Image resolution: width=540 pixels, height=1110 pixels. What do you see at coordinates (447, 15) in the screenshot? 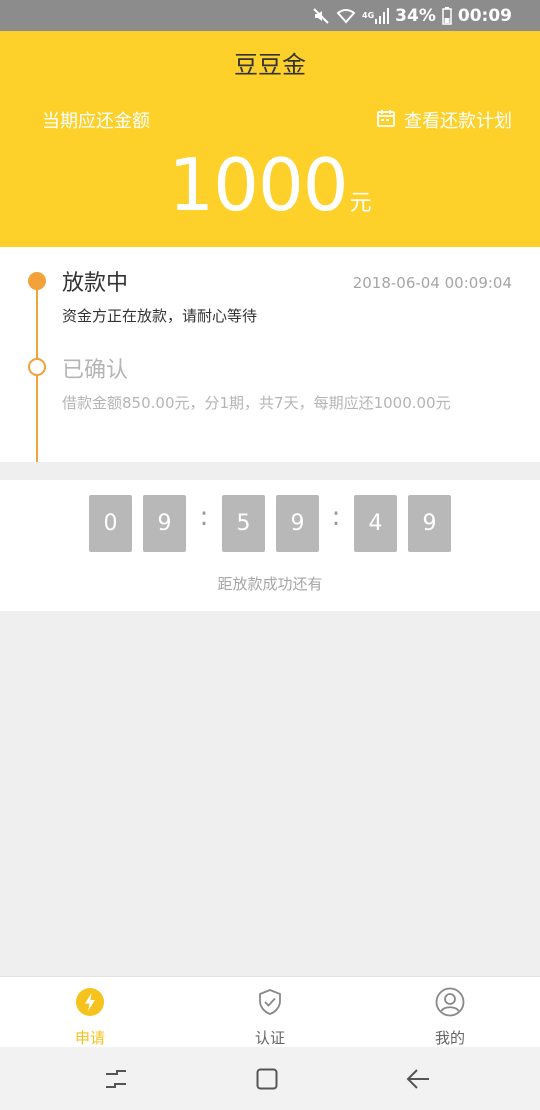
I see `battery-icon` at bounding box center [447, 15].